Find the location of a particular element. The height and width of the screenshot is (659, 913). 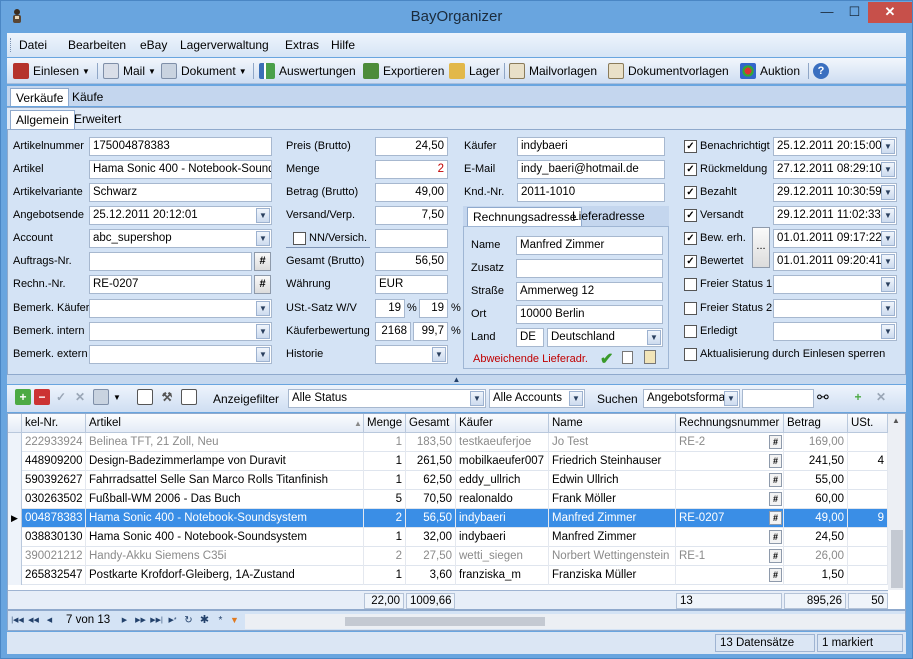

angebotsende-field: 25.12.2011 20:12:01 ▼ is located at coordinates (180, 215).